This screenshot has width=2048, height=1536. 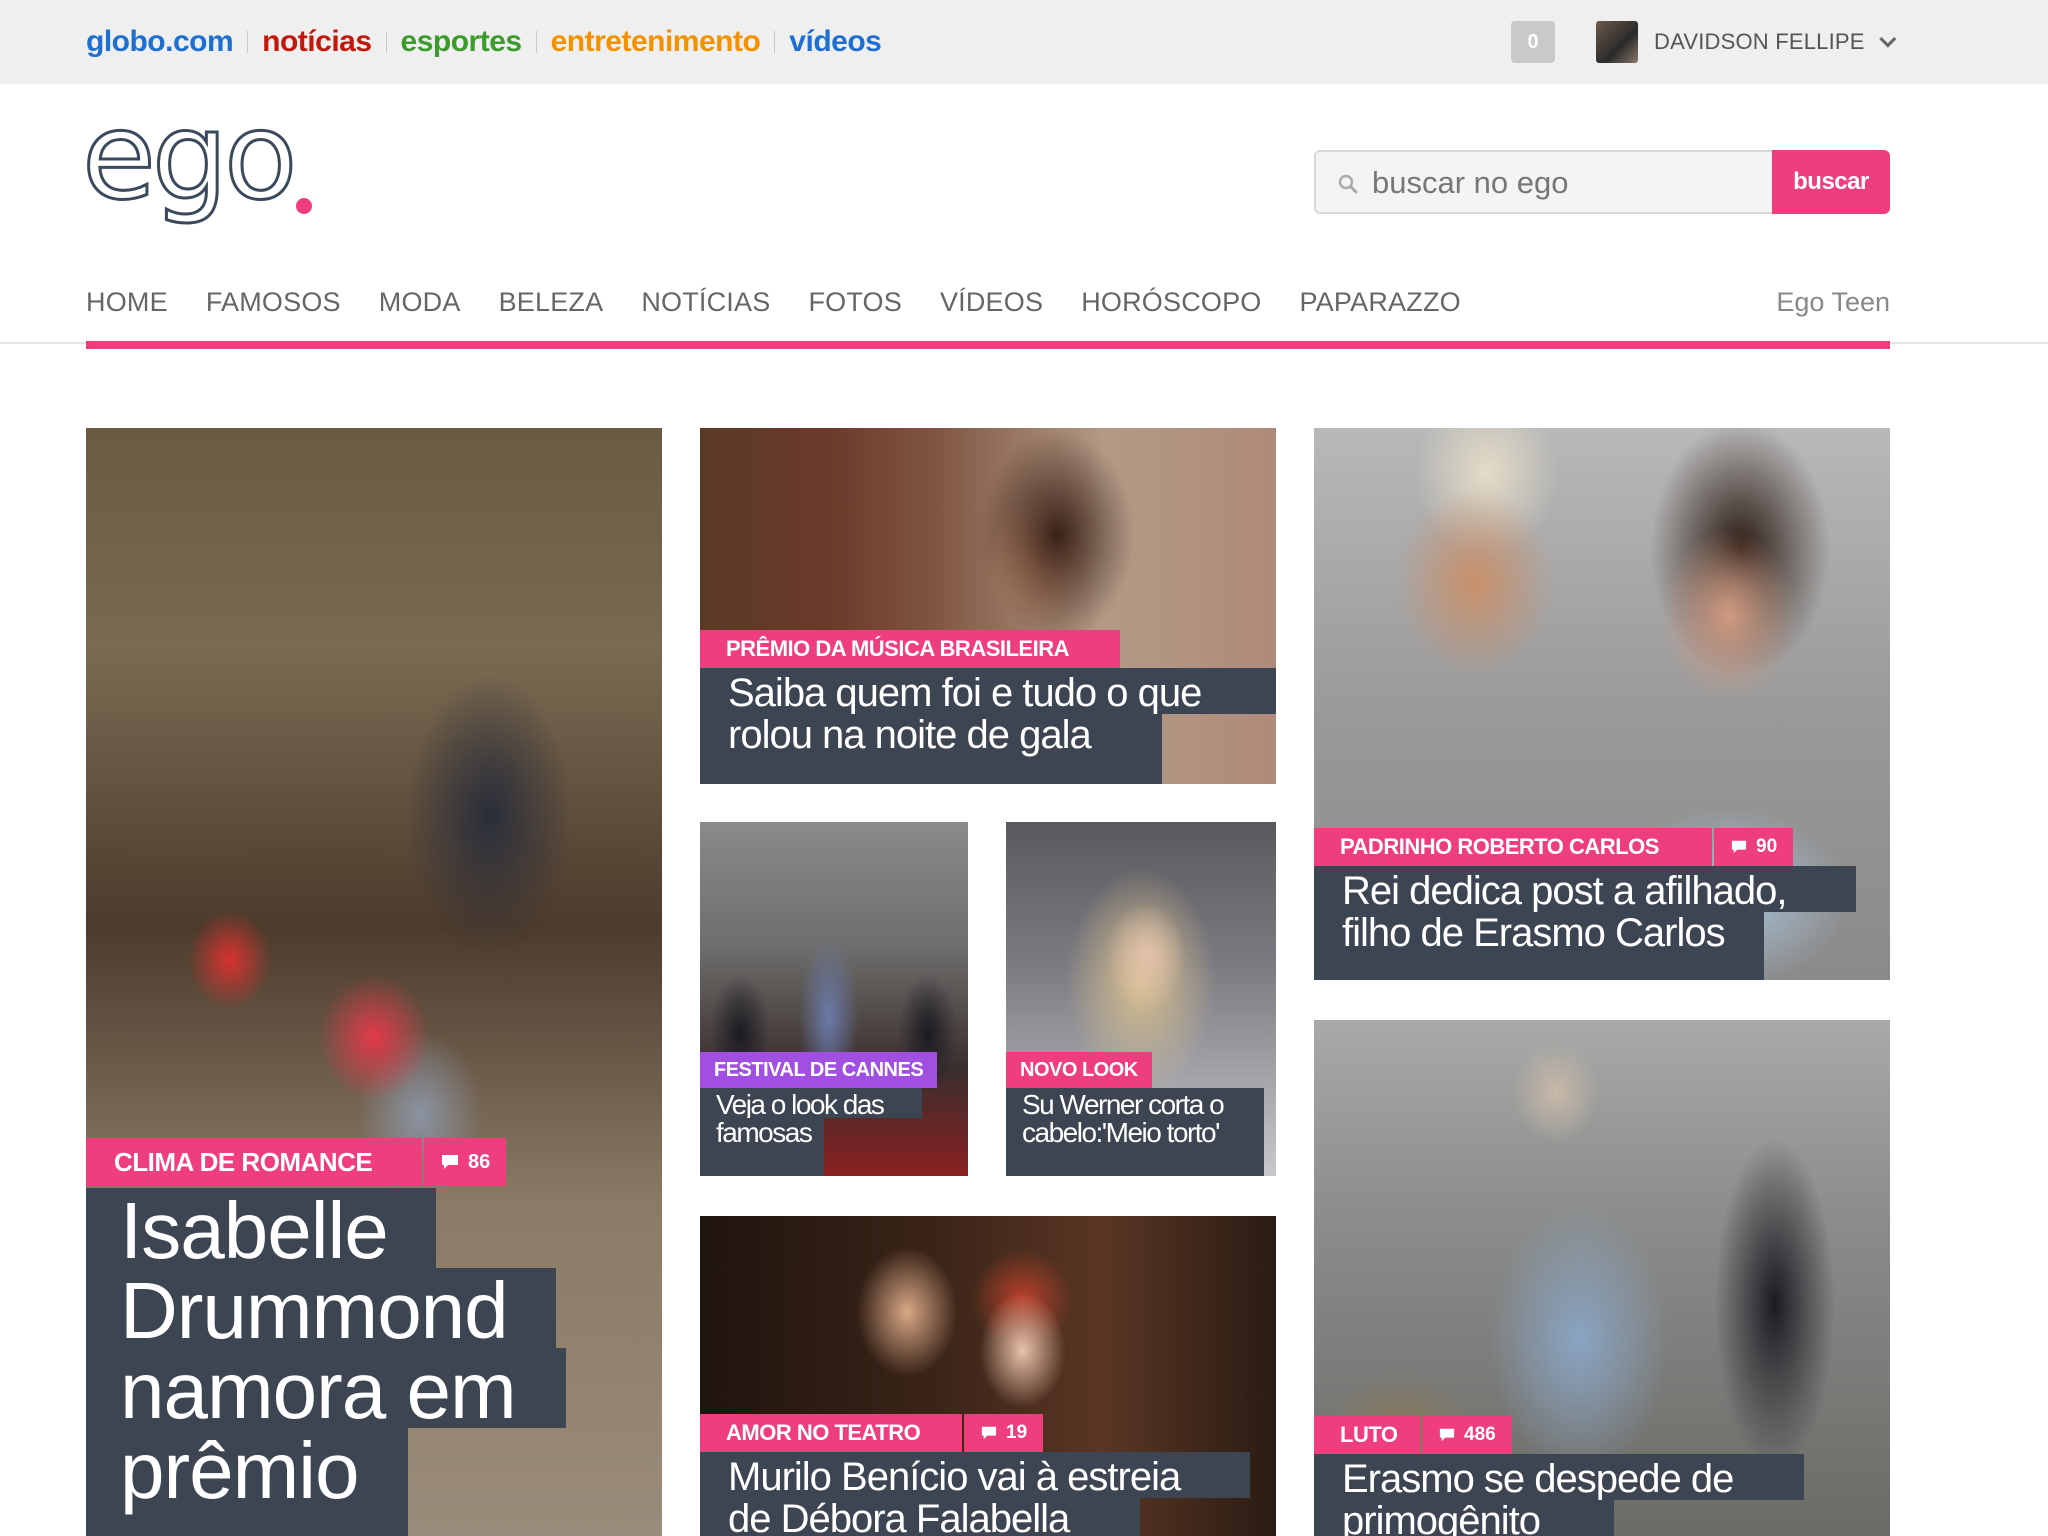 What do you see at coordinates (1004, 1433) in the screenshot?
I see `comment-count: 19` at bounding box center [1004, 1433].